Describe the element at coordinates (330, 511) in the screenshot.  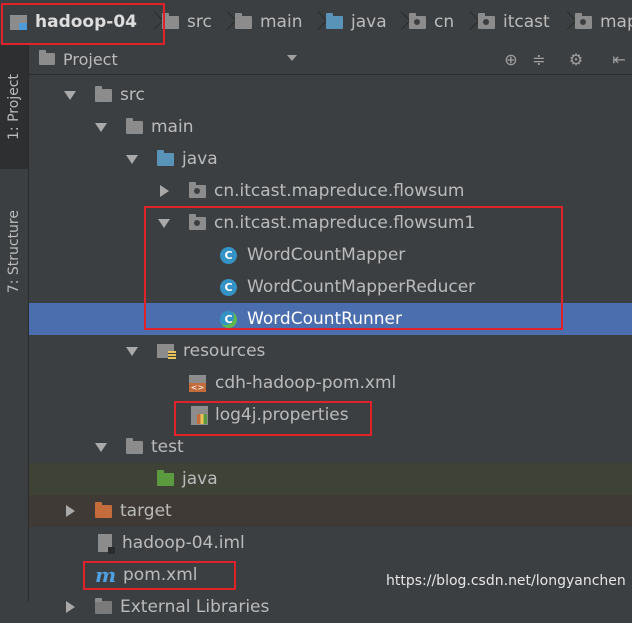
I see `tree-node-target: target` at that location.